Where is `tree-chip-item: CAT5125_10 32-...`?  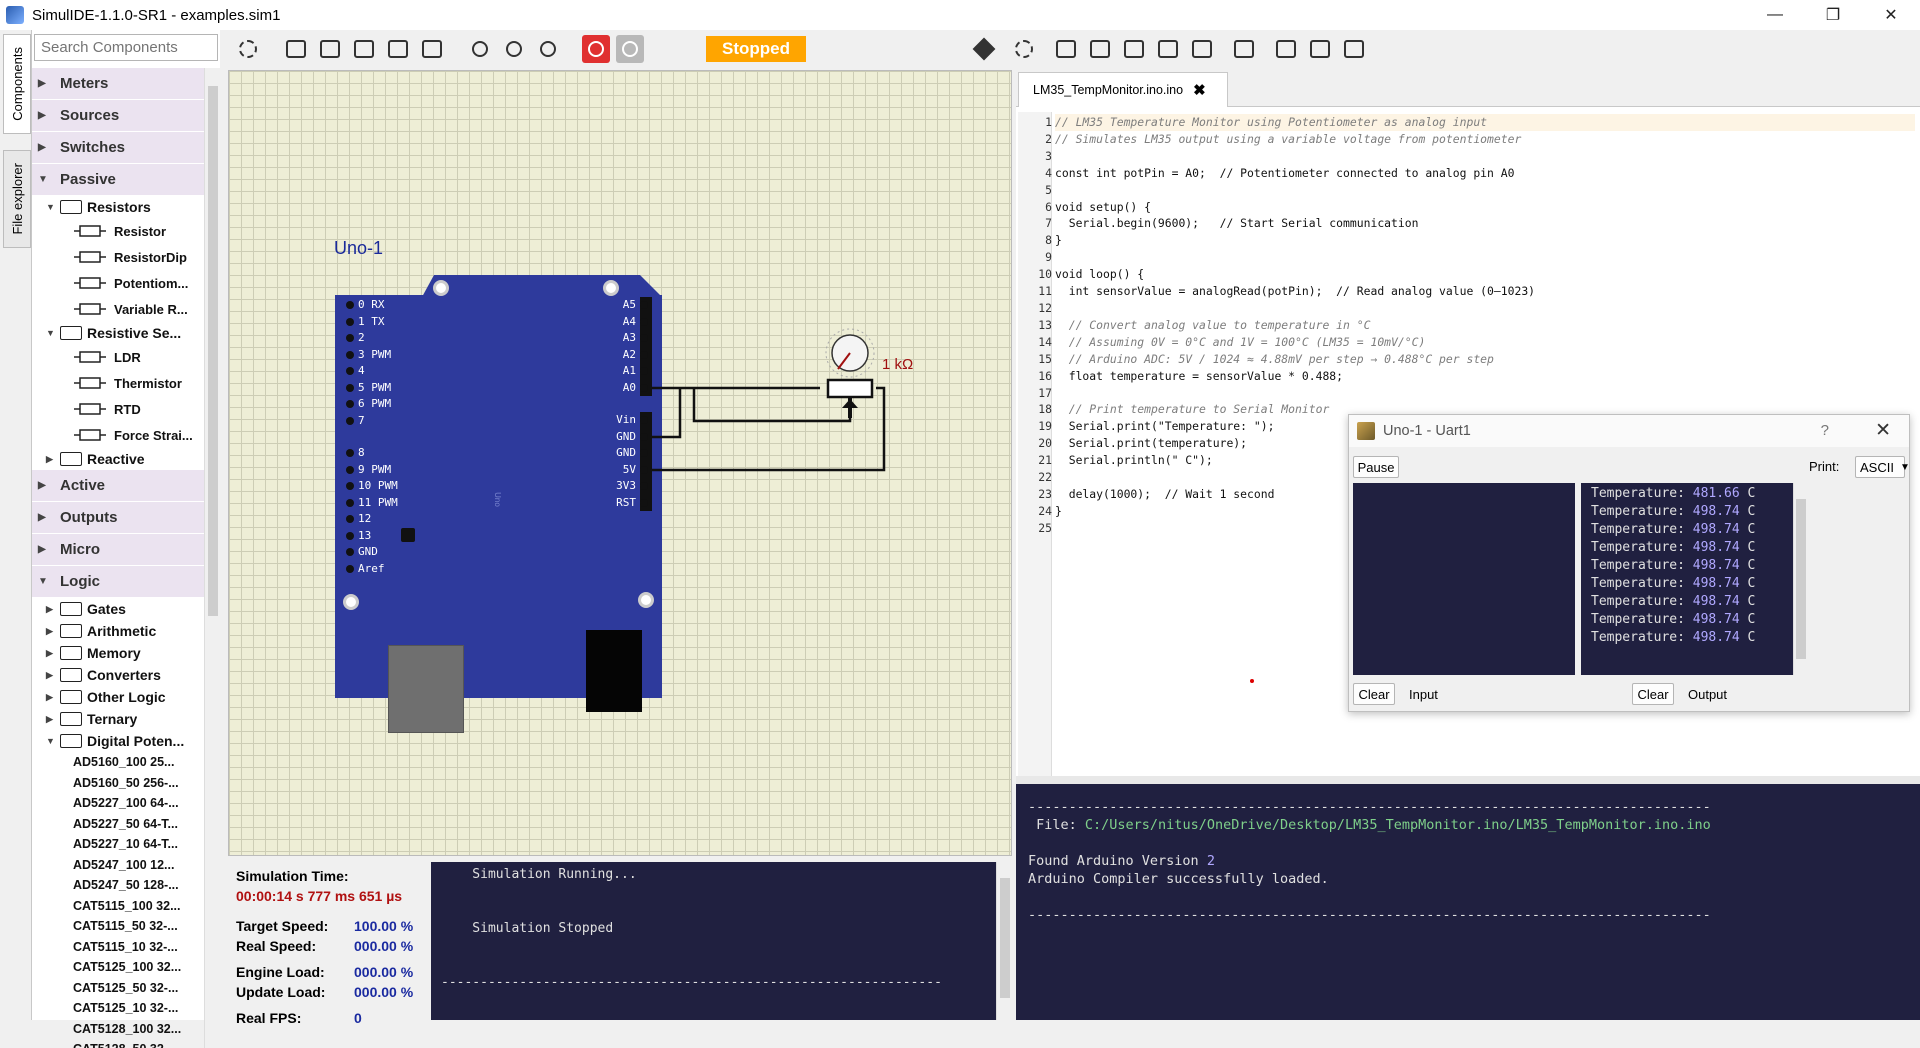
tree-chip-item: CAT5125_10 32-... is located at coordinates (118, 1008).